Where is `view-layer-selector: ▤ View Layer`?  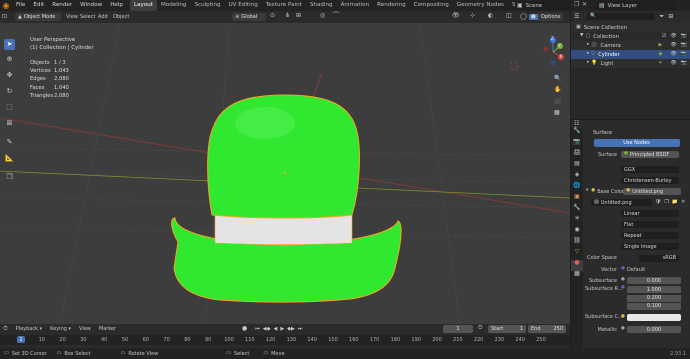
view-layer-selector: ▤ View Layer is located at coordinates (636, 5).